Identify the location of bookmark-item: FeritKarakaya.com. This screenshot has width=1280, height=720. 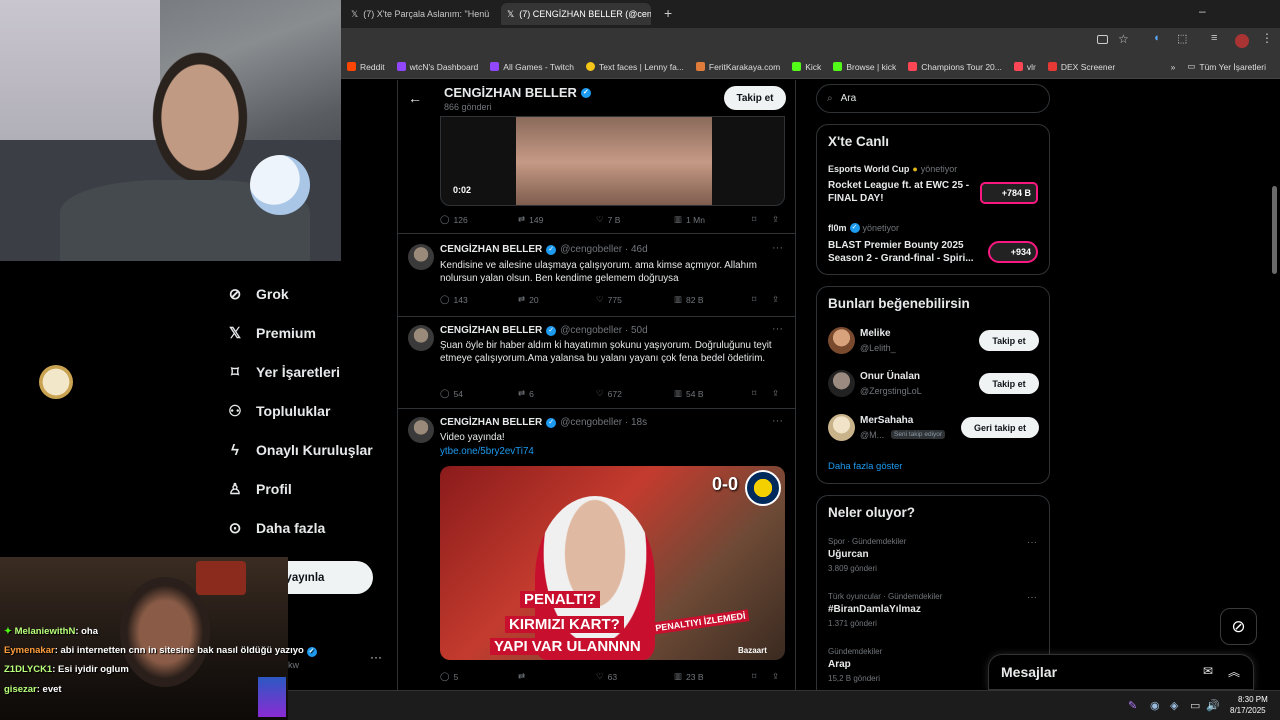
(738, 67).